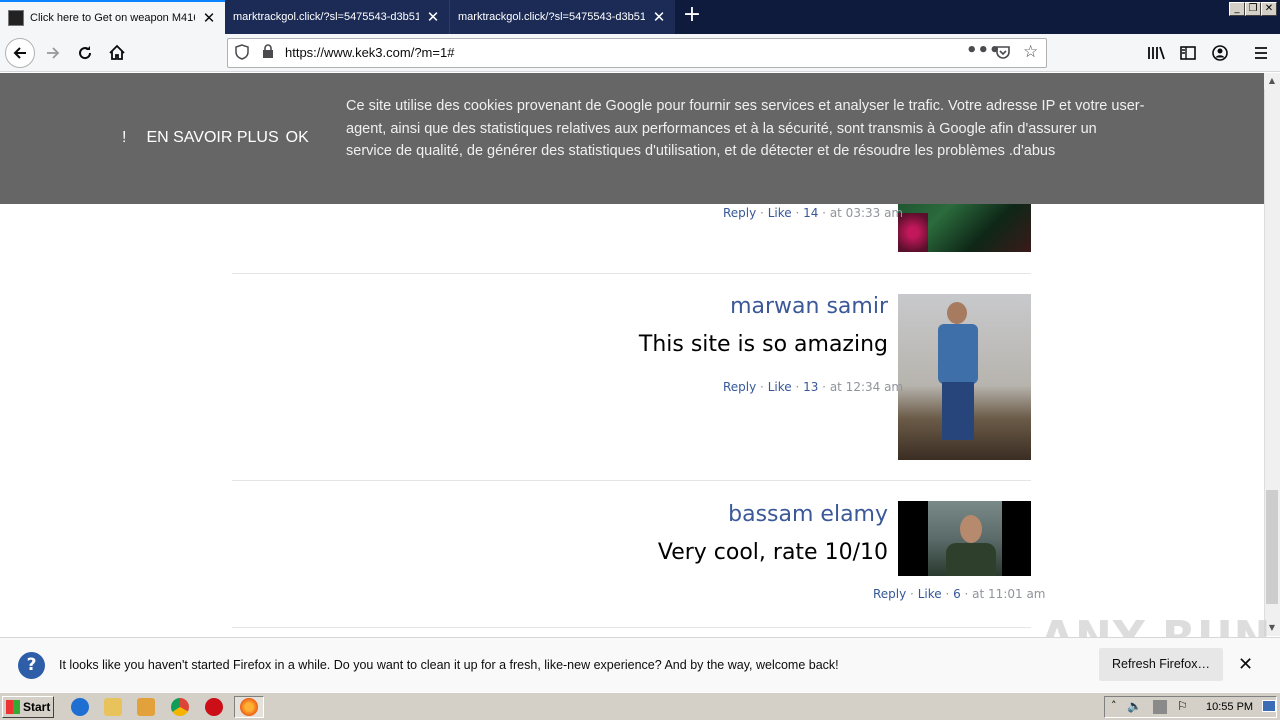 The height and width of the screenshot is (720, 1280). I want to click on menu-button, so click(1261, 53).